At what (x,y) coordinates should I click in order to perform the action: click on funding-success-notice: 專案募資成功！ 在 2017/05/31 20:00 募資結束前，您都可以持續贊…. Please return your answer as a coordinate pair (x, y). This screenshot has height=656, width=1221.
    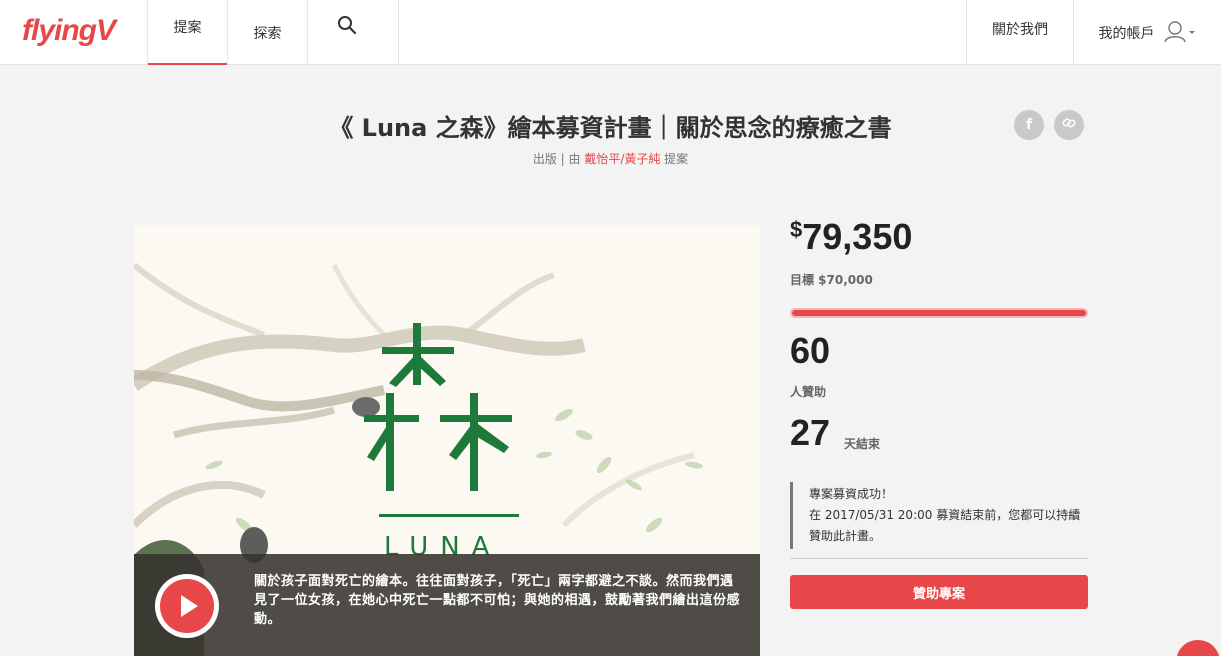
    Looking at the image, I should click on (939, 515).